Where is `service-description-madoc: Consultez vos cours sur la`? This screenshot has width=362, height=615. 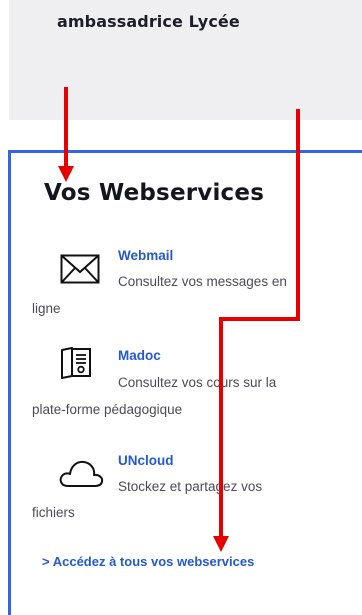
service-description-madoc: Consultez vos cours sur la is located at coordinates (197, 382).